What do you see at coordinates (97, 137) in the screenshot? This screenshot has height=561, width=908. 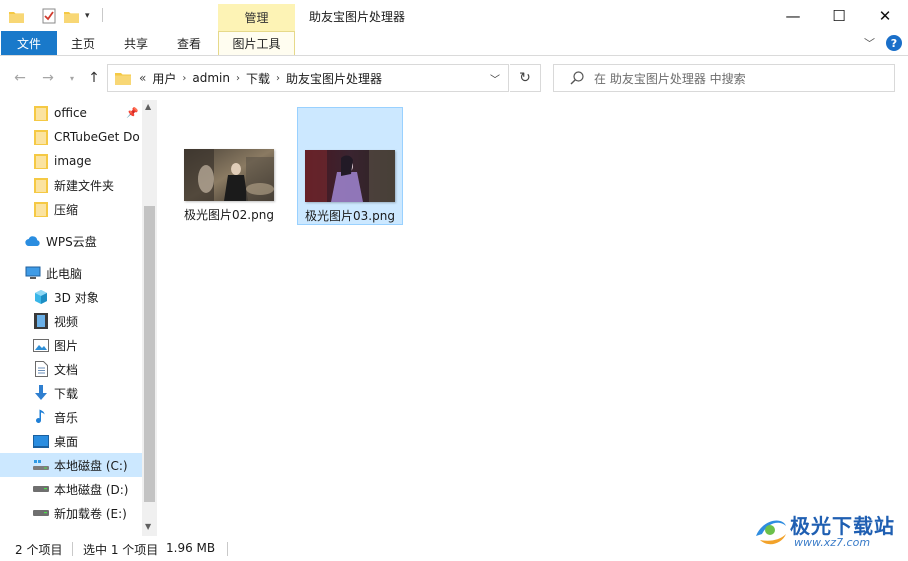 I see `sidebar-item-label: CRTubeGet Do` at bounding box center [97, 137].